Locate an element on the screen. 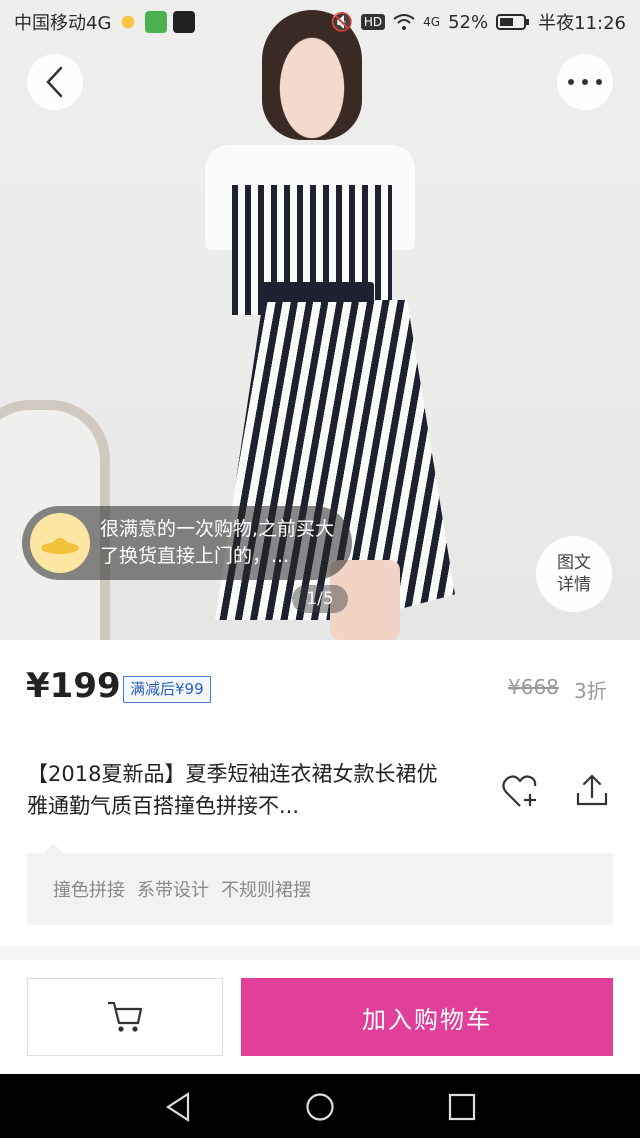 The height and width of the screenshot is (1138, 640). cart-button is located at coordinates (125, 1017).